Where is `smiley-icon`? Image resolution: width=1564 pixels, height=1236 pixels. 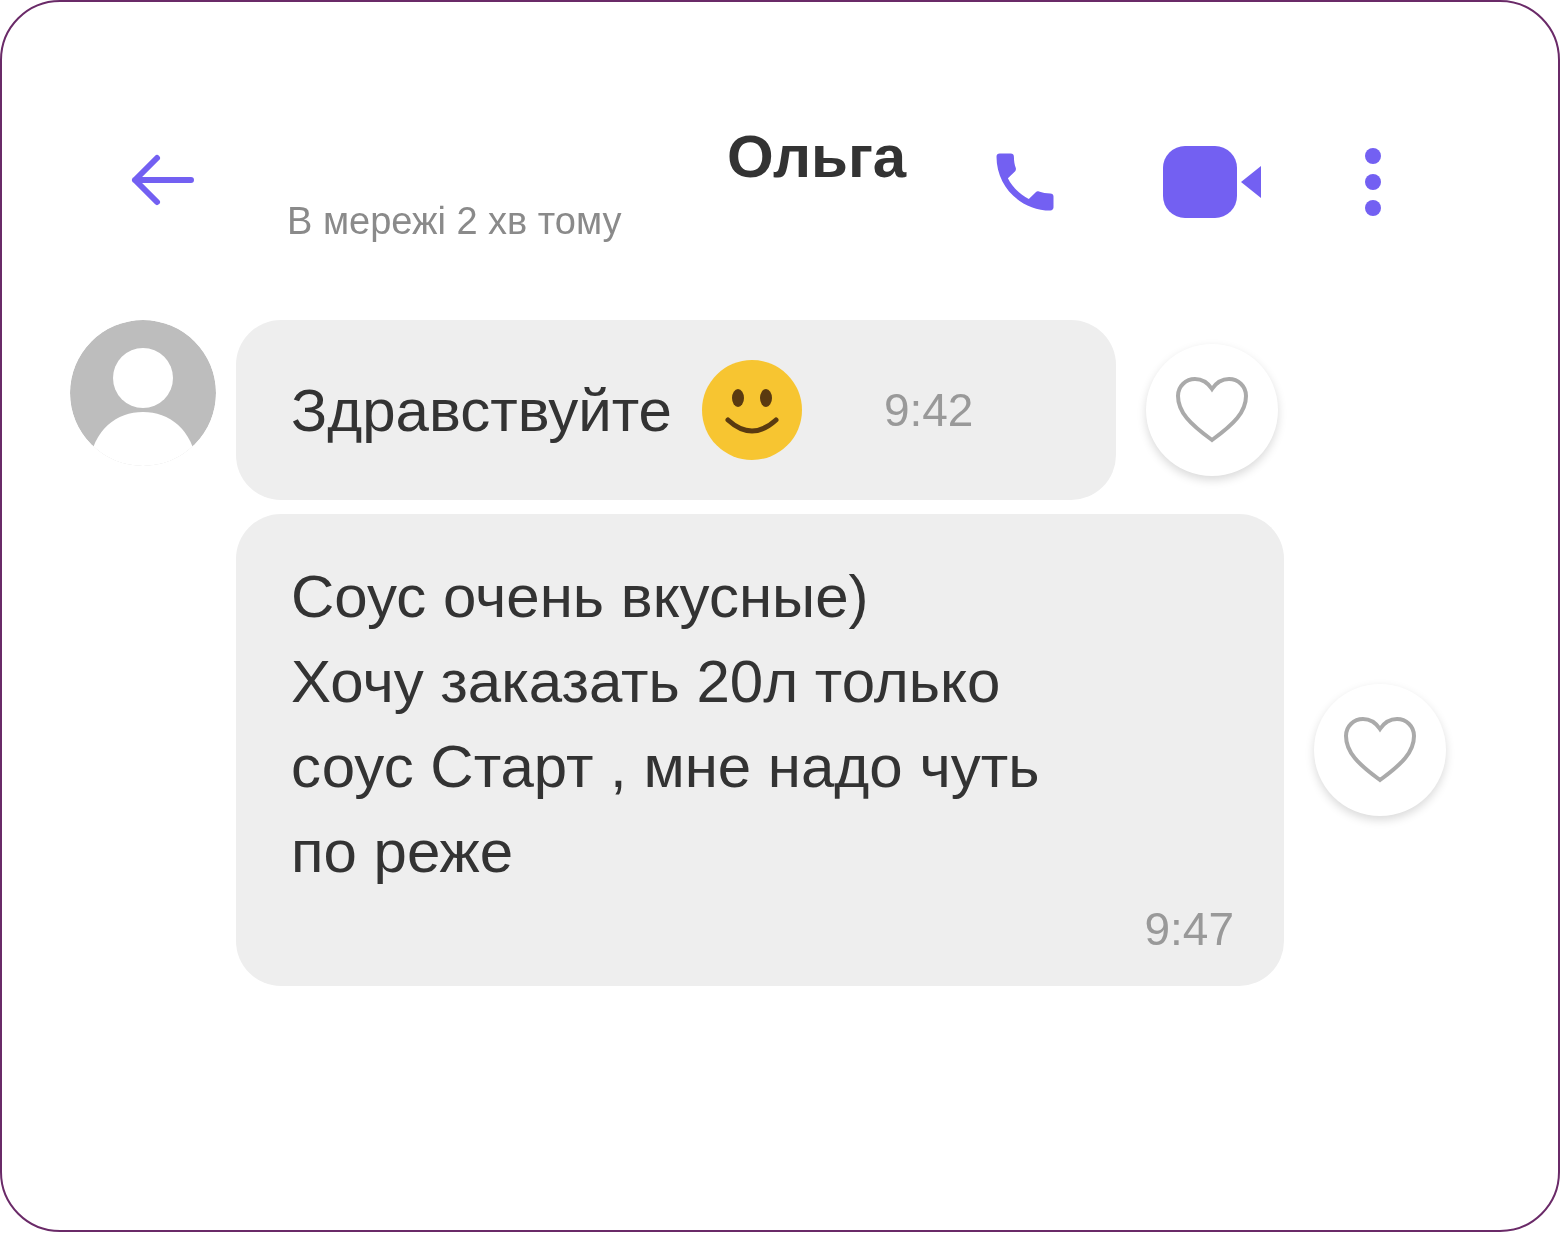 smiley-icon is located at coordinates (751, 410).